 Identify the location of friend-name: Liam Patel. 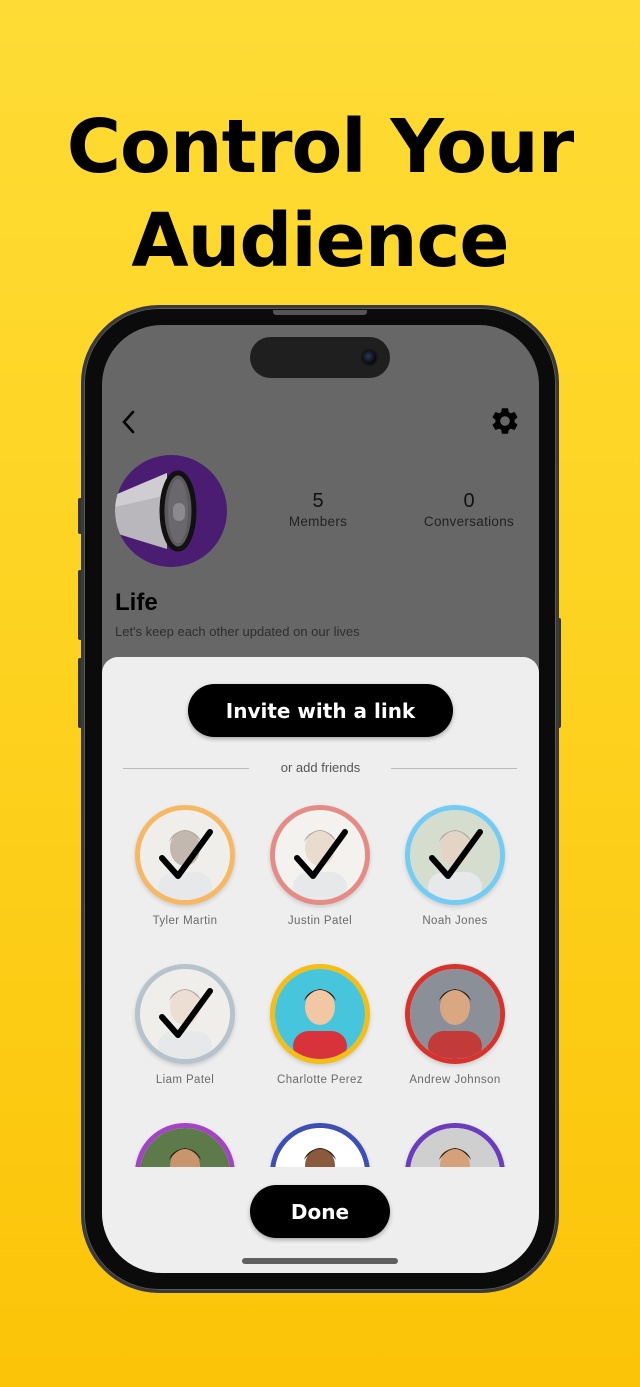
(185, 1080).